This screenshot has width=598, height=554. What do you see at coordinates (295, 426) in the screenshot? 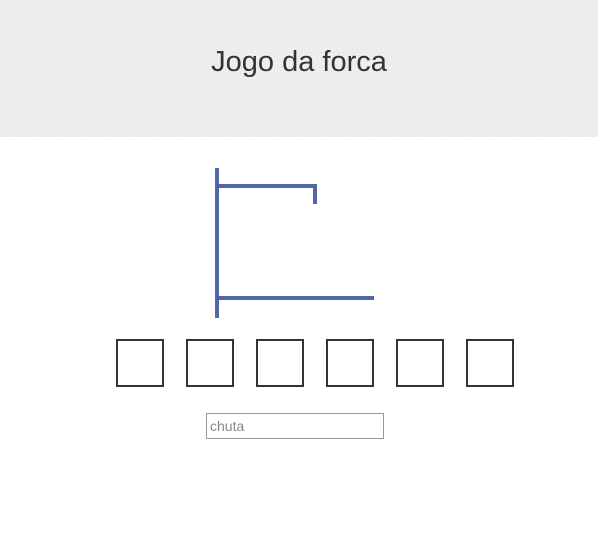
I see `guess-input` at bounding box center [295, 426].